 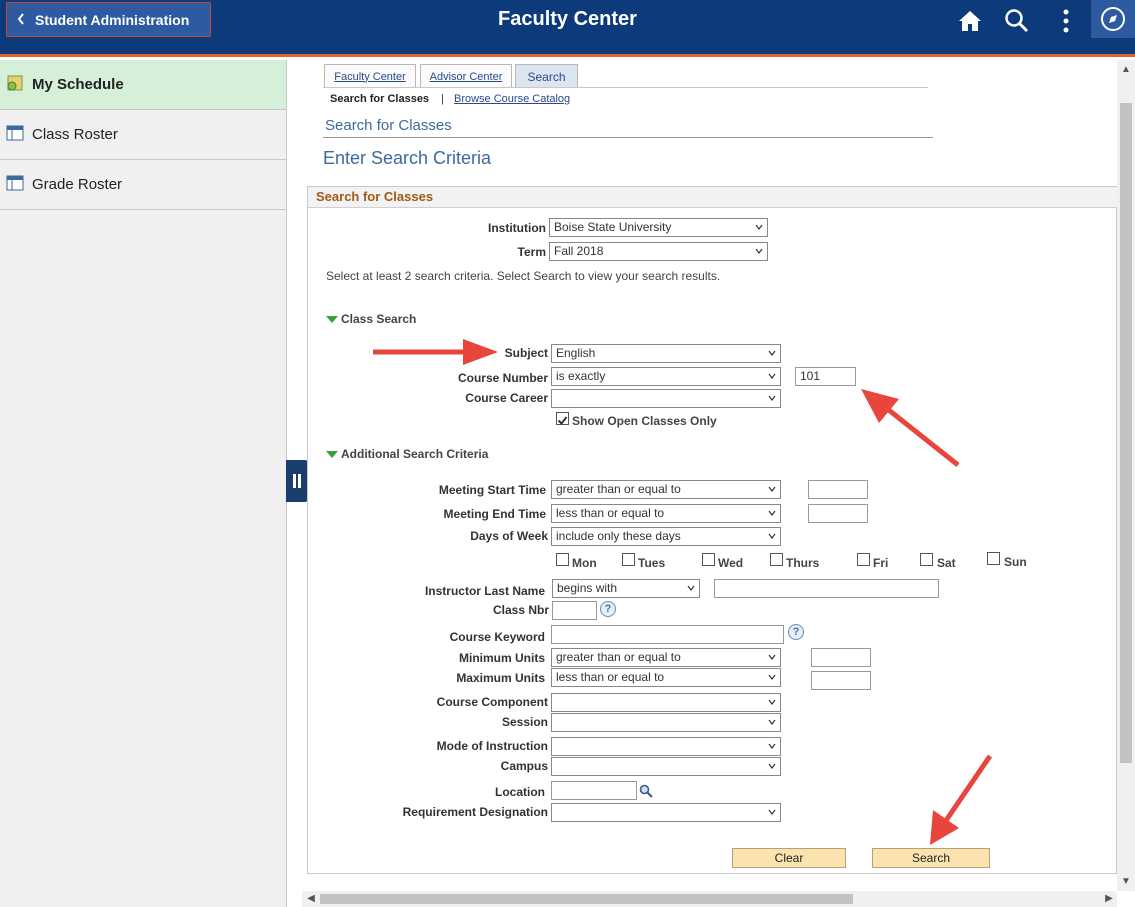 What do you see at coordinates (1109, 898) in the screenshot?
I see `scroll-right-arrow-icon: ▶` at bounding box center [1109, 898].